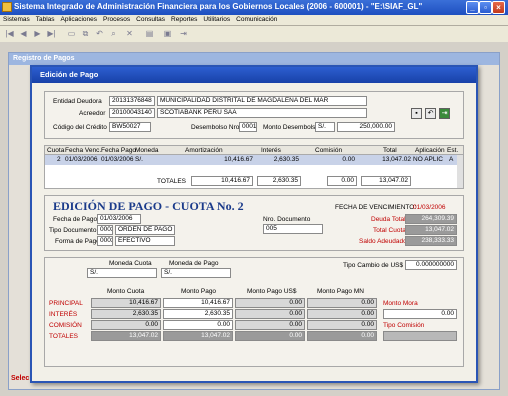 This screenshot has height=396, width=508. What do you see at coordinates (262, 113) in the screenshot?
I see `acreedor-name-field: SCOTIABANK PERU SAA` at bounding box center [262, 113].